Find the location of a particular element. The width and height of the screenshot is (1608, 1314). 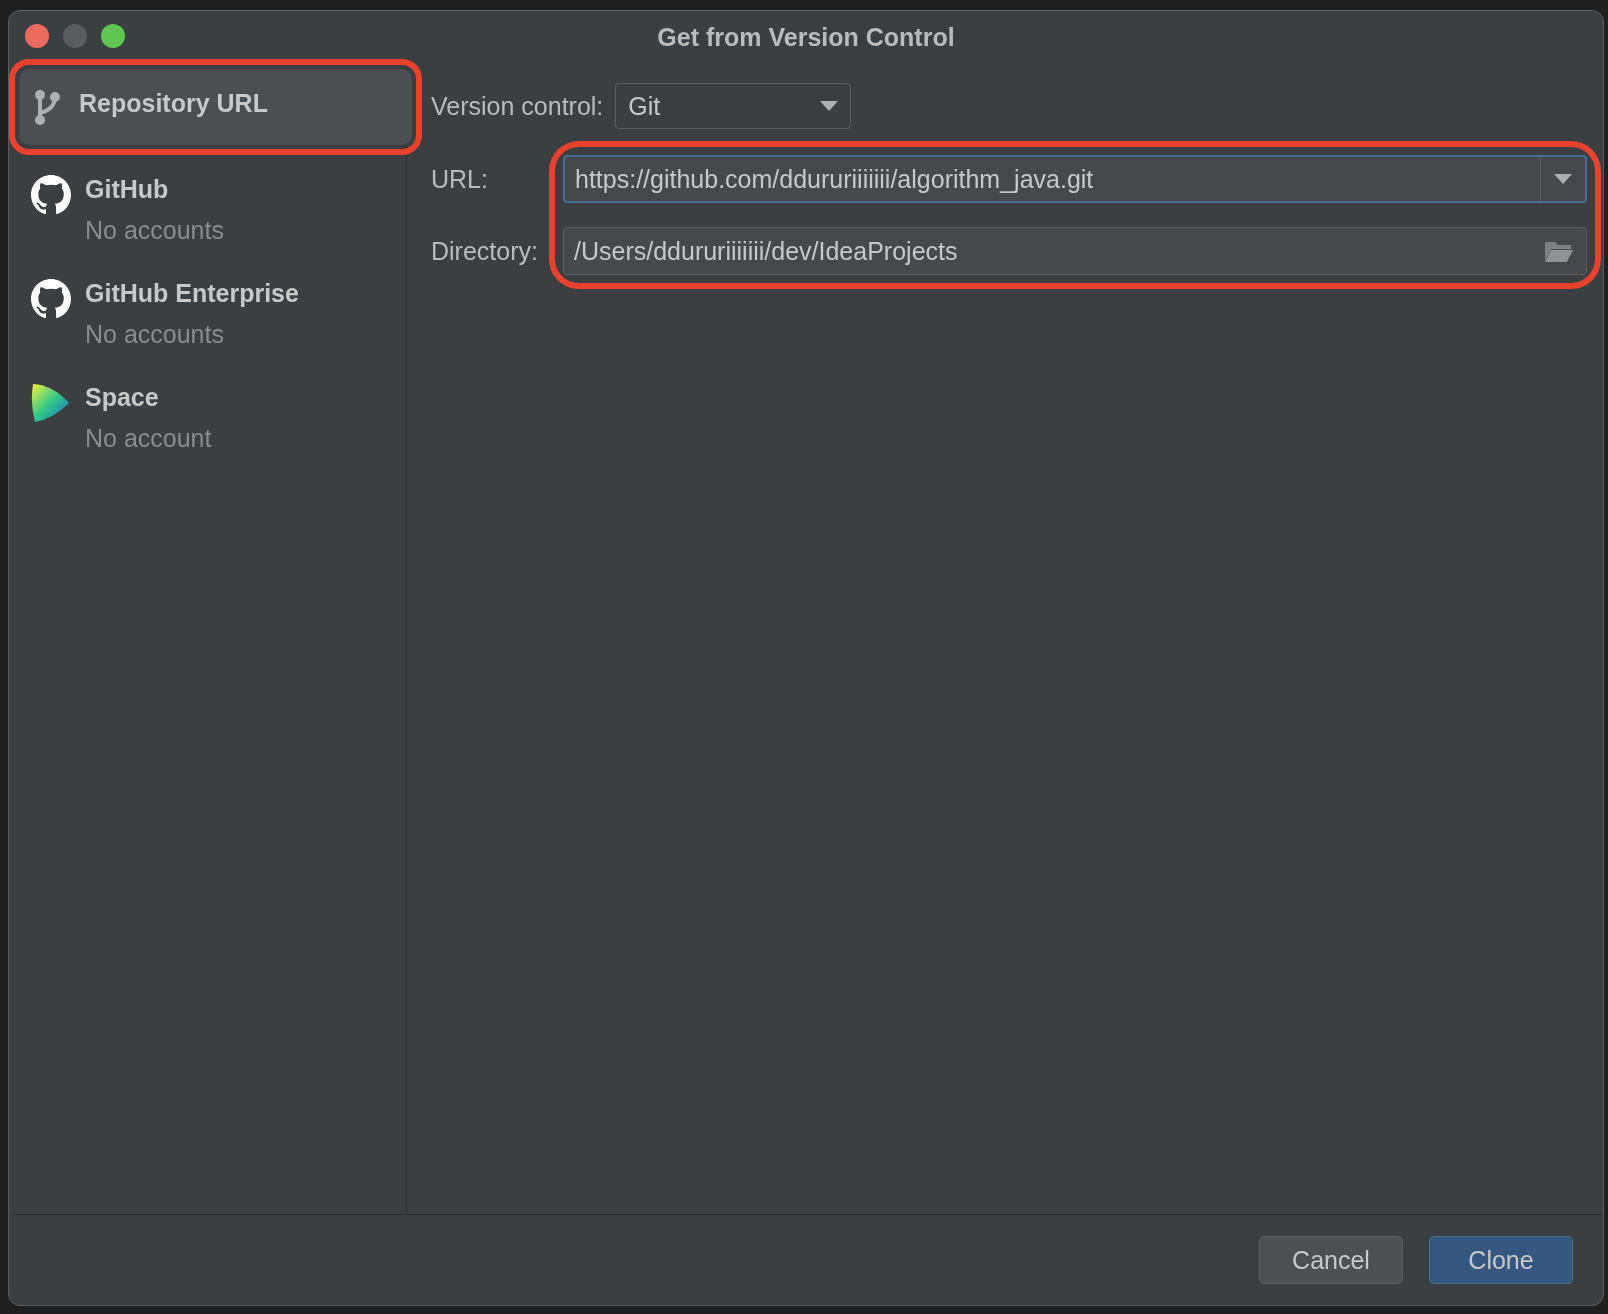

field-label: Directory: is located at coordinates (485, 251).